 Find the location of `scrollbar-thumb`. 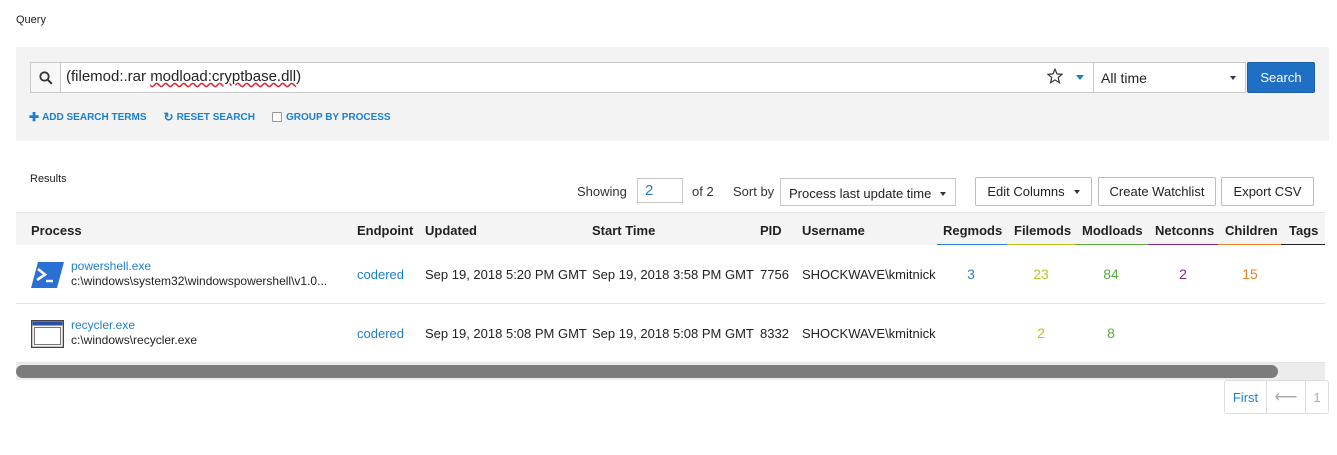

scrollbar-thumb is located at coordinates (647, 371).